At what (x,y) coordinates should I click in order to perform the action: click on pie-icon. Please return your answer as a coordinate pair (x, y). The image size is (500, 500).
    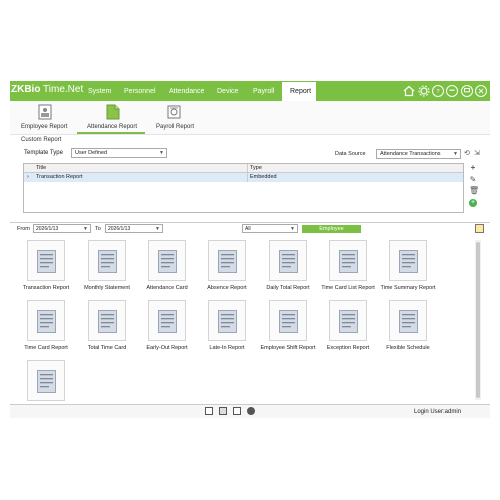
    Looking at the image, I should click on (251, 411).